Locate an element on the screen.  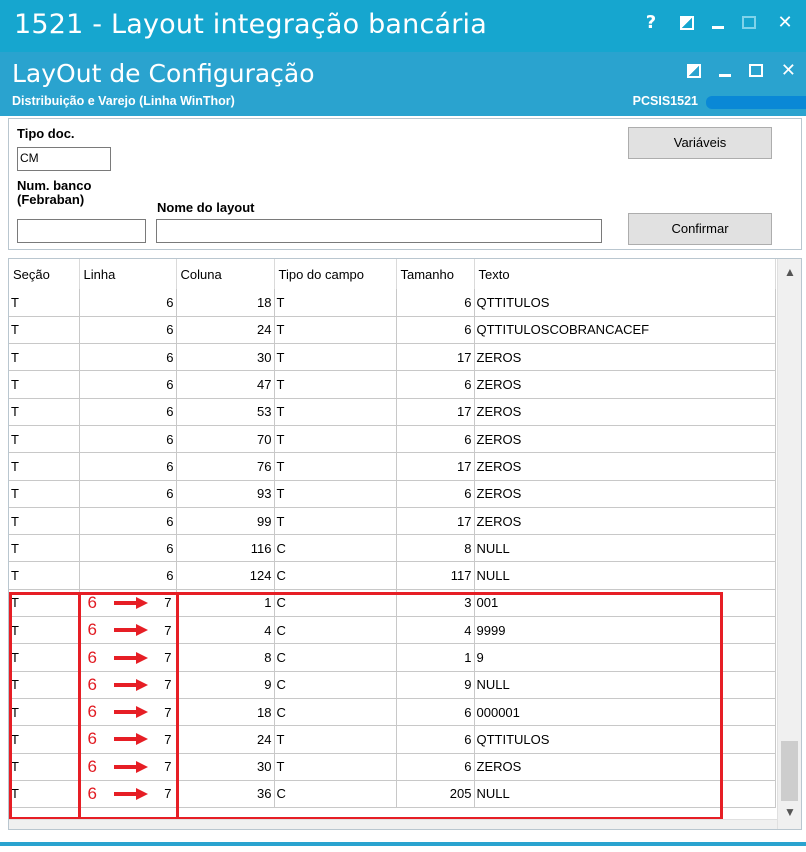
scroll-up-icon: ▲ is located at coordinates (789, 275).